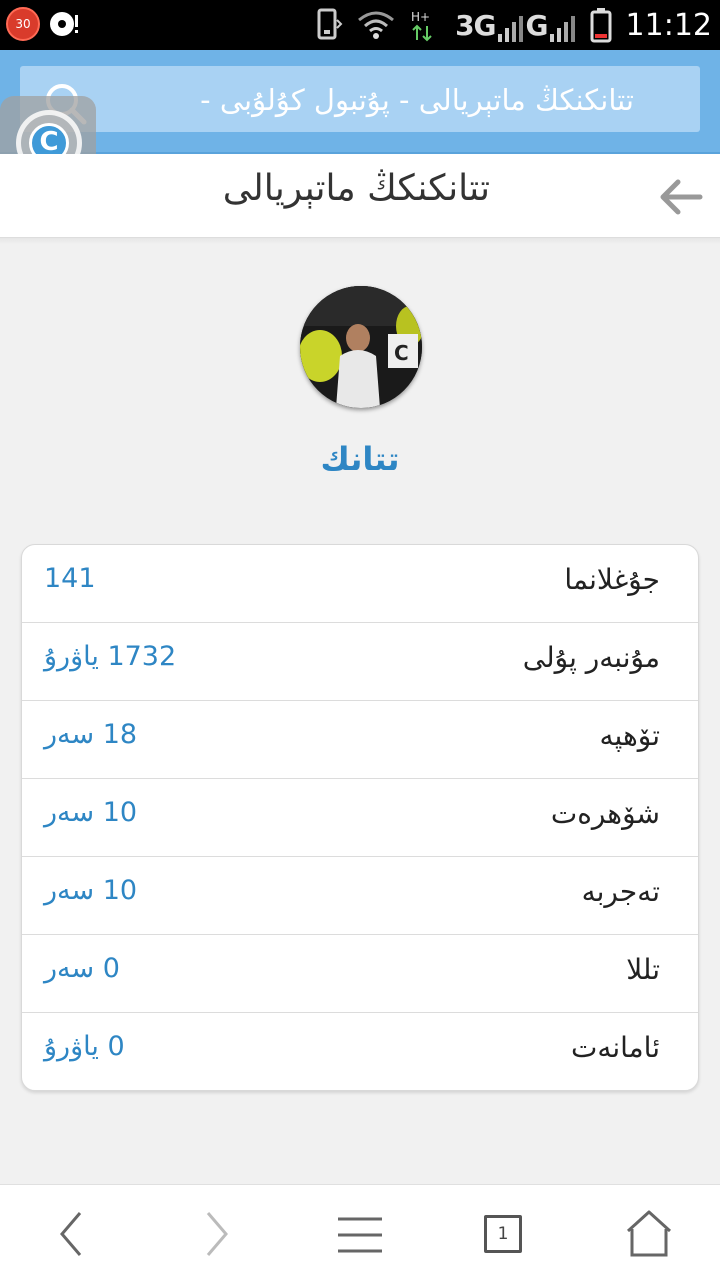  Describe the element at coordinates (360, 896) in the screenshot. I see `stat-row: تەجربە 10 سەر` at that location.